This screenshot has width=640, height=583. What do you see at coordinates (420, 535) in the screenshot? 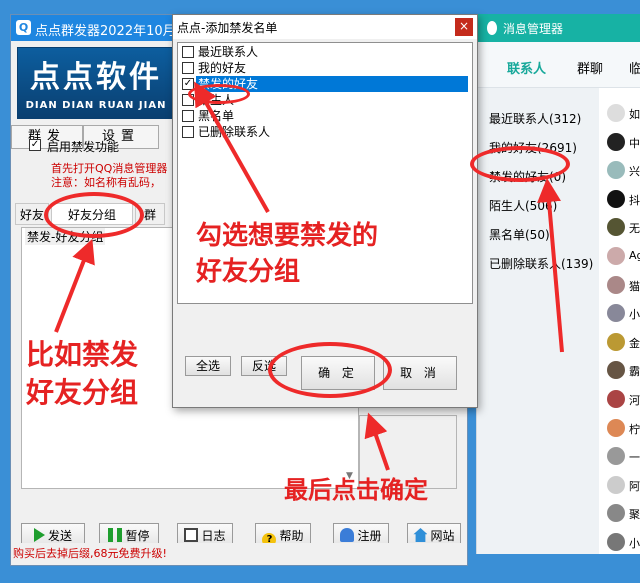
I see `home-icon` at bounding box center [420, 535].